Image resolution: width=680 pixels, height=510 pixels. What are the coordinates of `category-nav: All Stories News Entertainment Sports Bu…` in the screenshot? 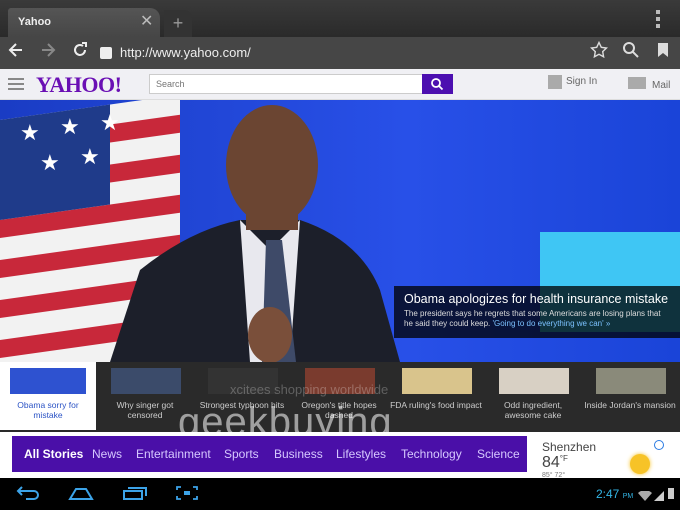 It's located at (269, 454).